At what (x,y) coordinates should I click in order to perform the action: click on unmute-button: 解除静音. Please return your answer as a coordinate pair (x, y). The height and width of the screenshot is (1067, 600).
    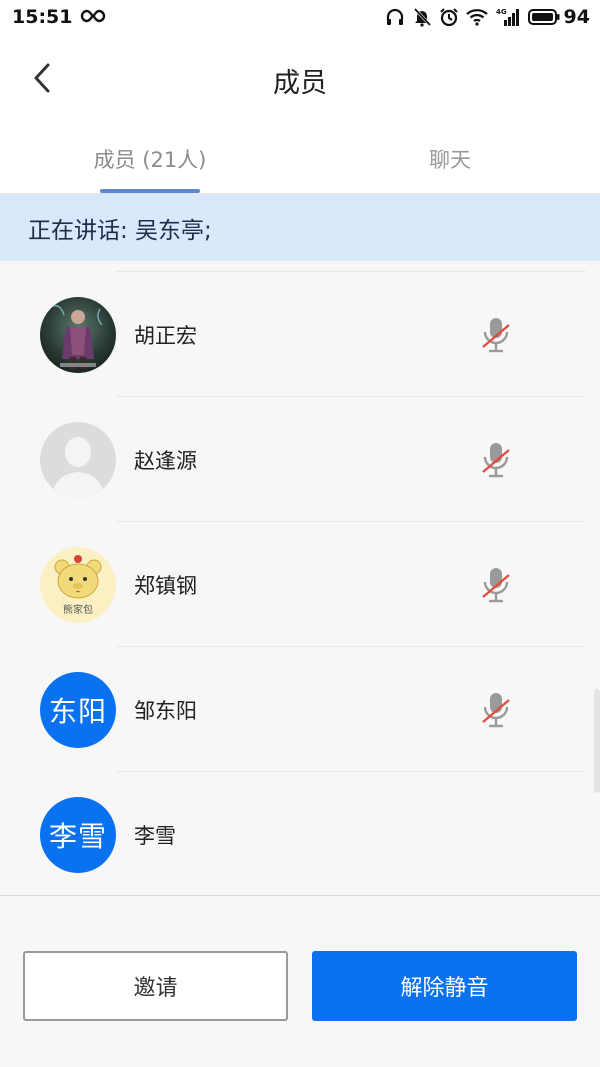
    Looking at the image, I should click on (444, 986).